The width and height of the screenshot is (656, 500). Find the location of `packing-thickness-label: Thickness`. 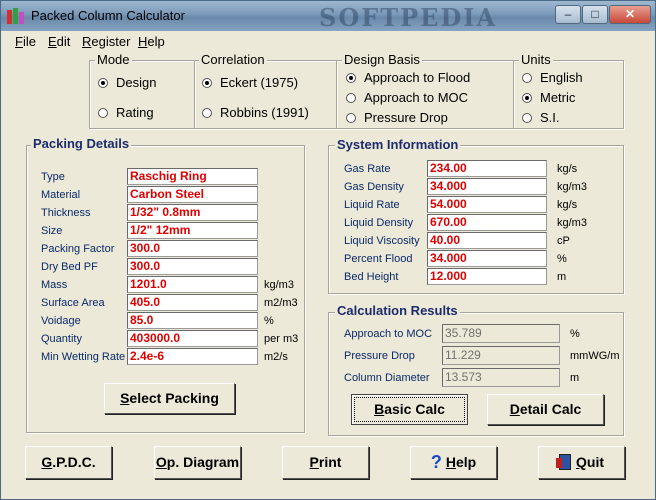

packing-thickness-label: Thickness is located at coordinates (66, 213).